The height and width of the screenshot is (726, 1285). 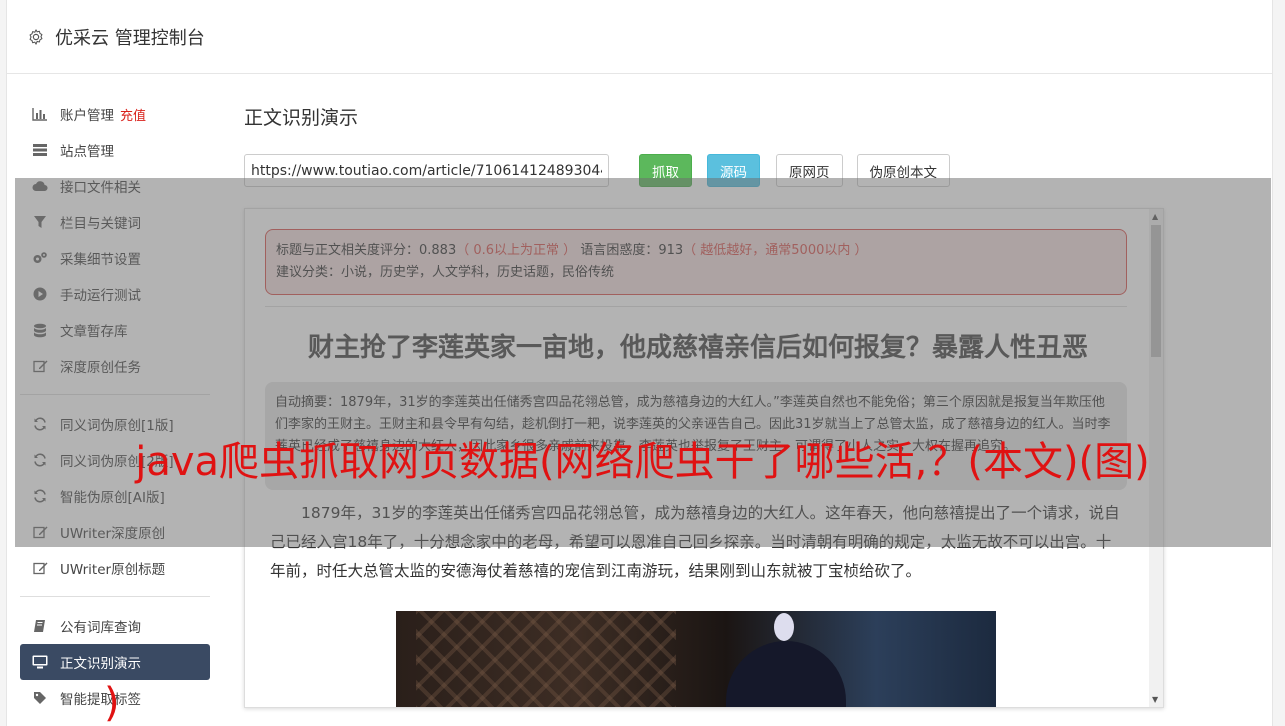 What do you see at coordinates (301, 118) in the screenshot?
I see `page-title: 正文识别演示` at bounding box center [301, 118].